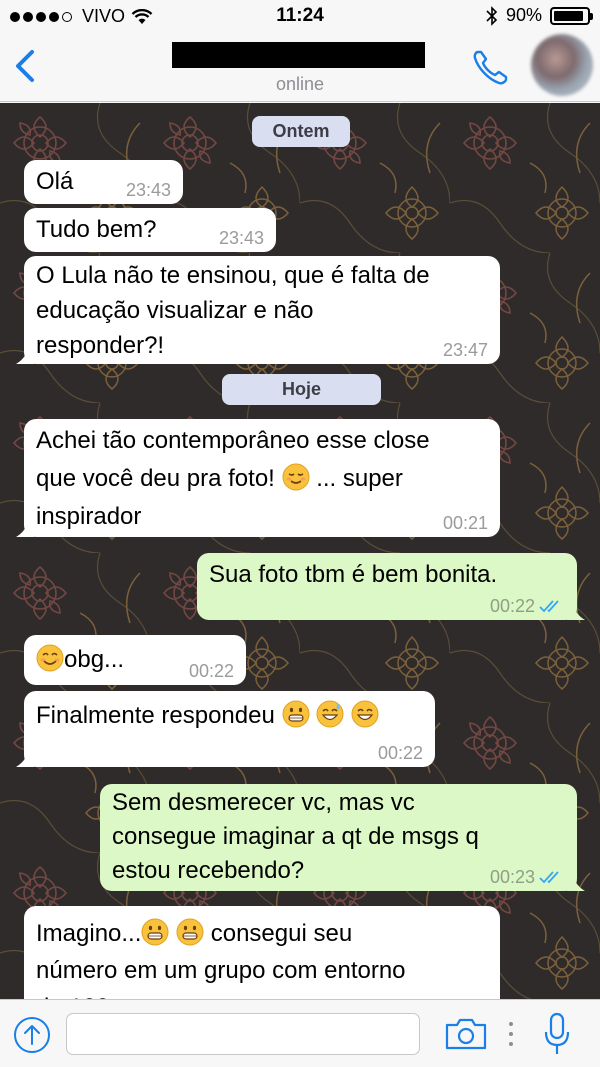 This screenshot has height=1067, width=600. I want to click on contact-avatar, so click(562, 65).